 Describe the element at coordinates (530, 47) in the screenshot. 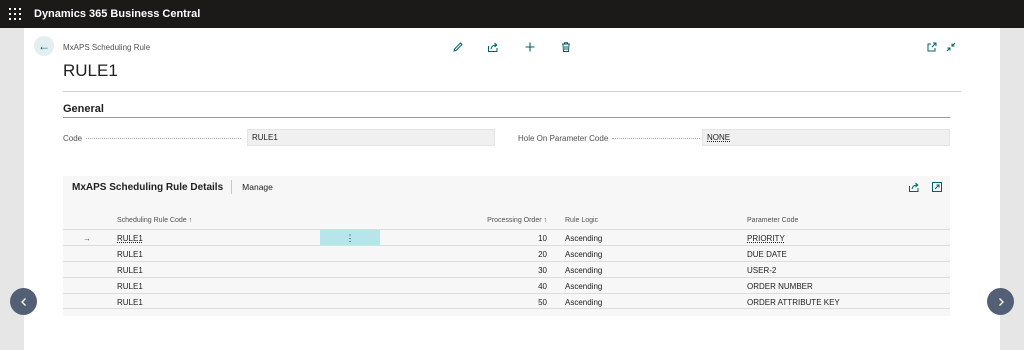

I see `new-icon` at that location.